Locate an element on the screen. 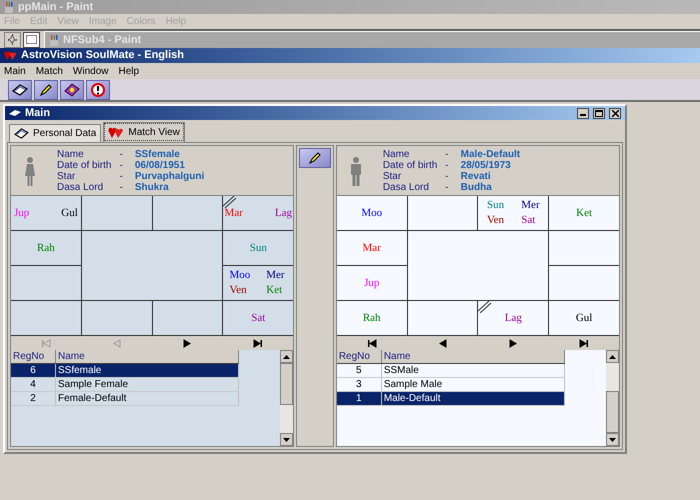 The width and height of the screenshot is (700, 500). table-cell: 4 is located at coordinates (33, 384).